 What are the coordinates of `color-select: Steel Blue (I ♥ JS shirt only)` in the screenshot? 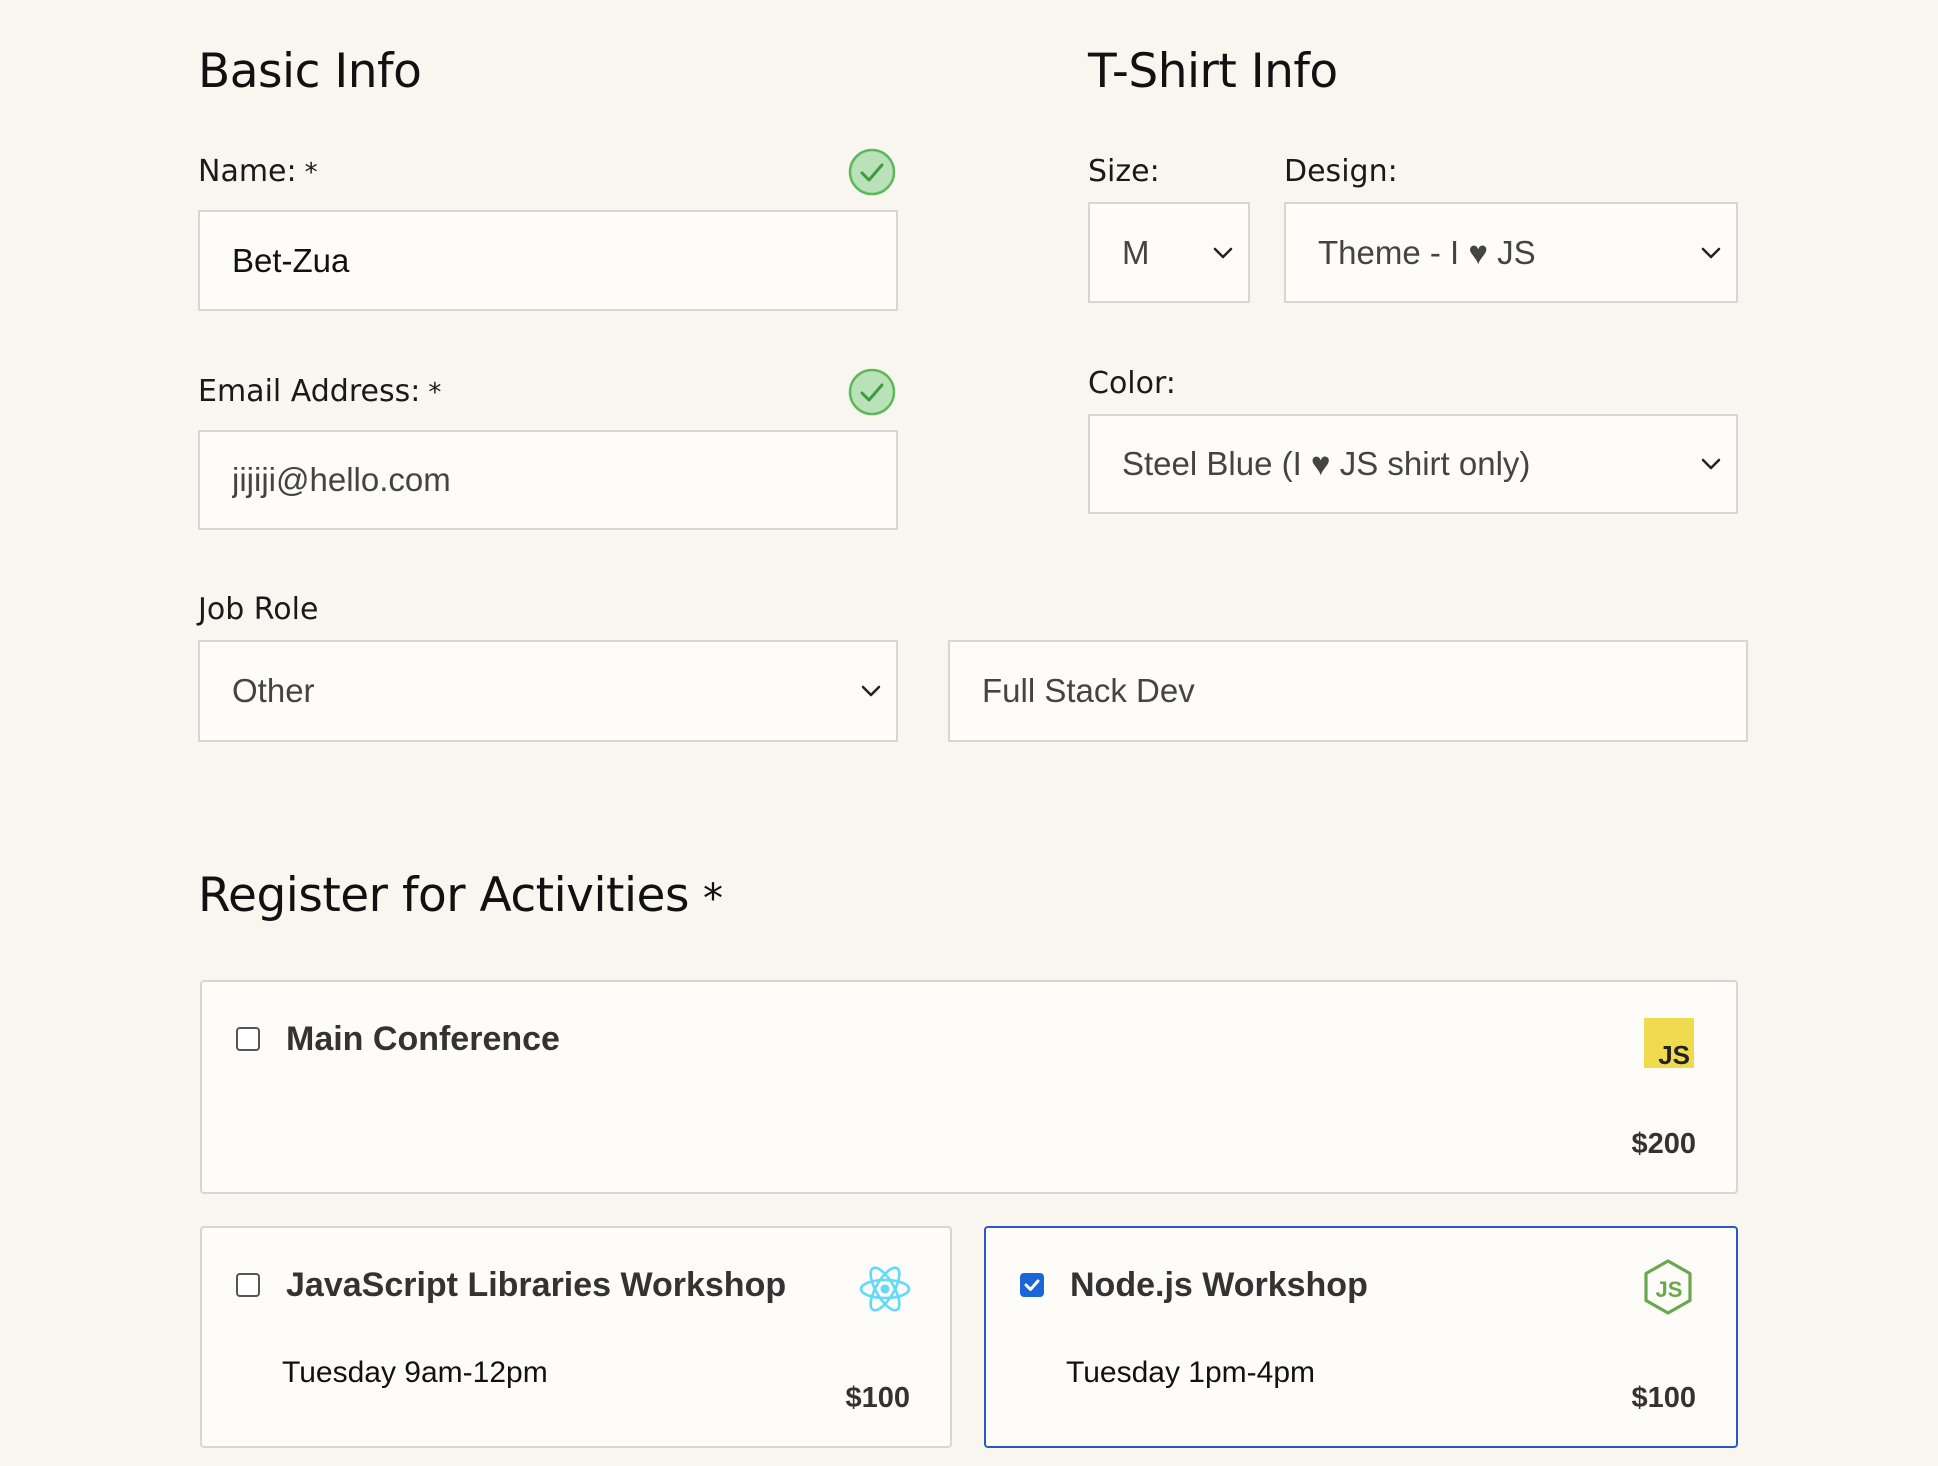 It's located at (1413, 464).